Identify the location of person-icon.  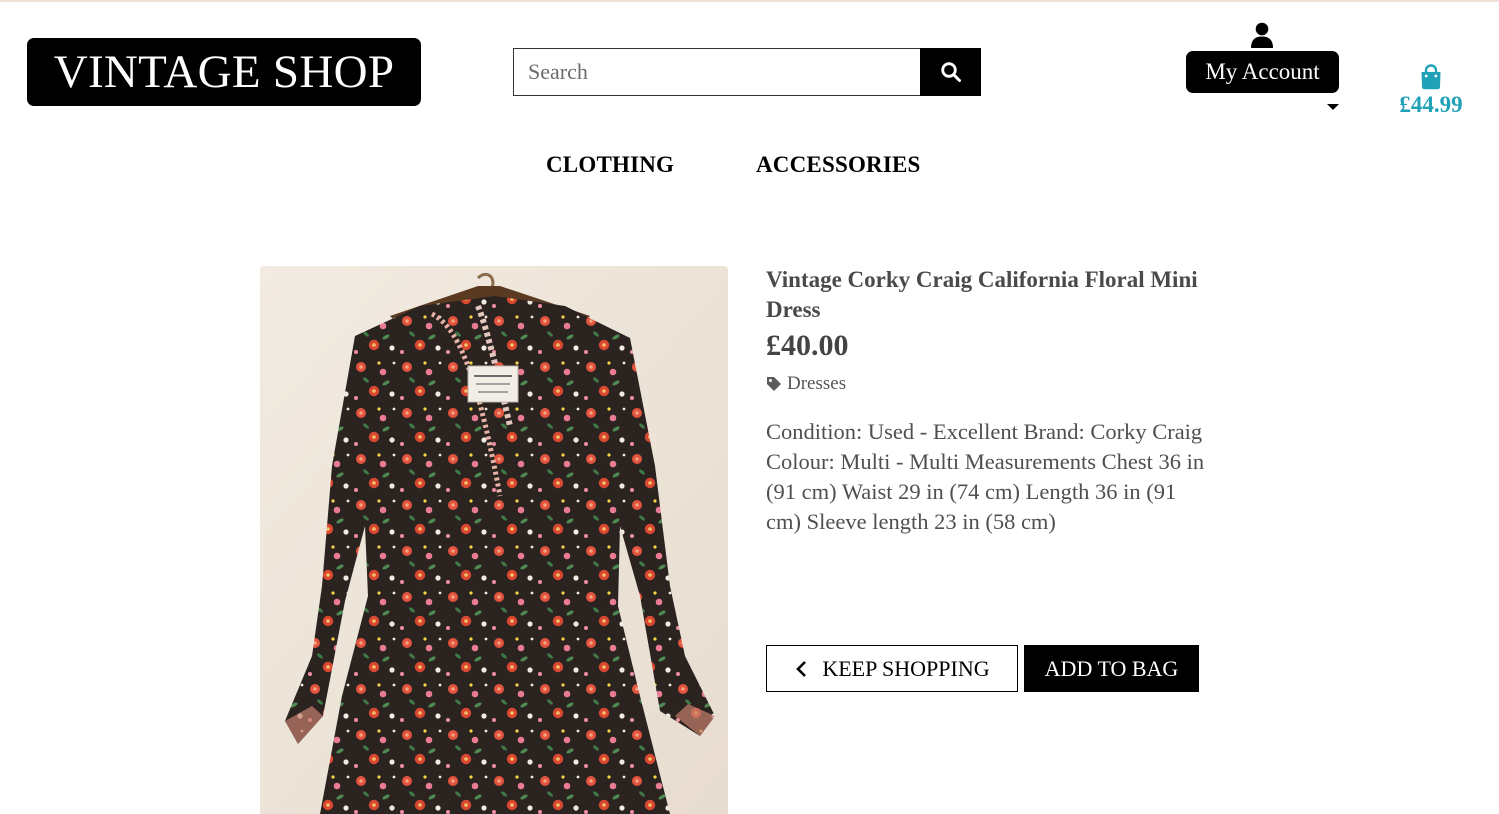
(1262, 35).